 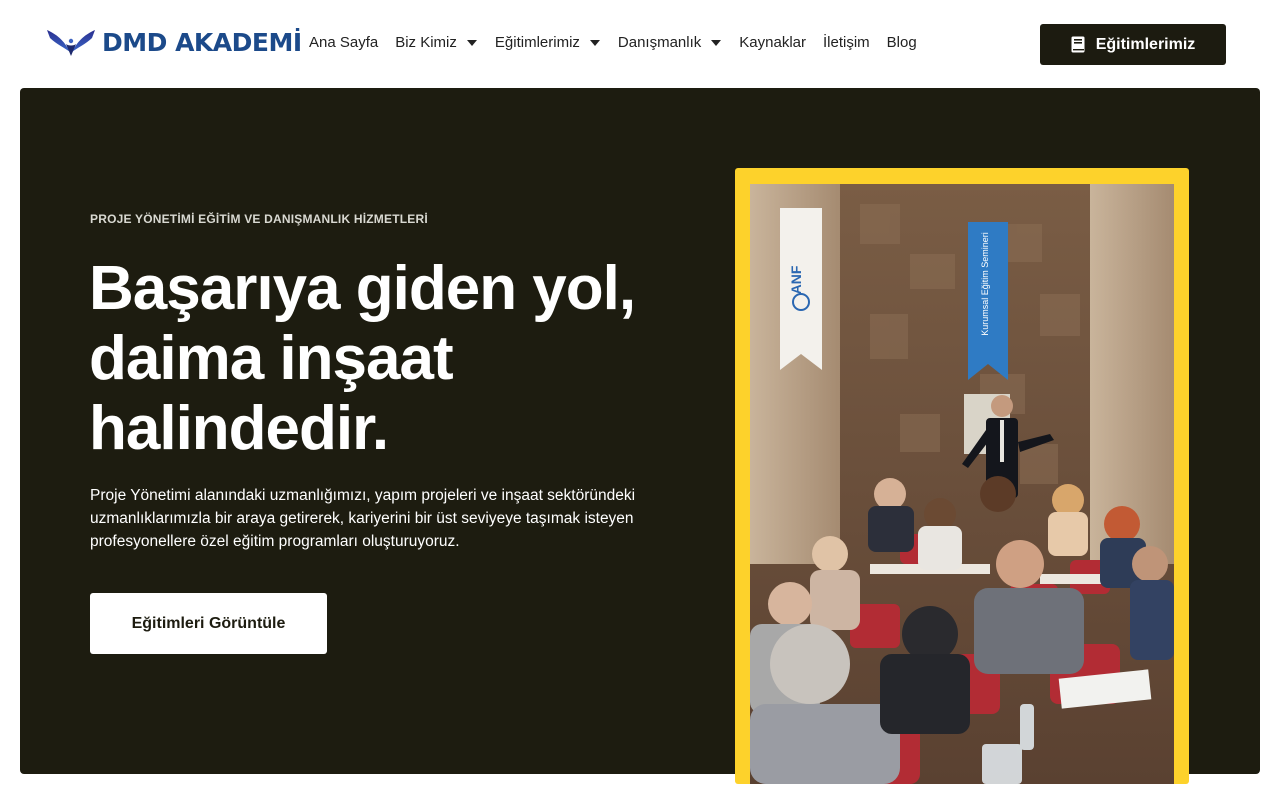 I want to click on nav-item-ana-sayfa: Ana Sayfa, so click(x=343, y=42).